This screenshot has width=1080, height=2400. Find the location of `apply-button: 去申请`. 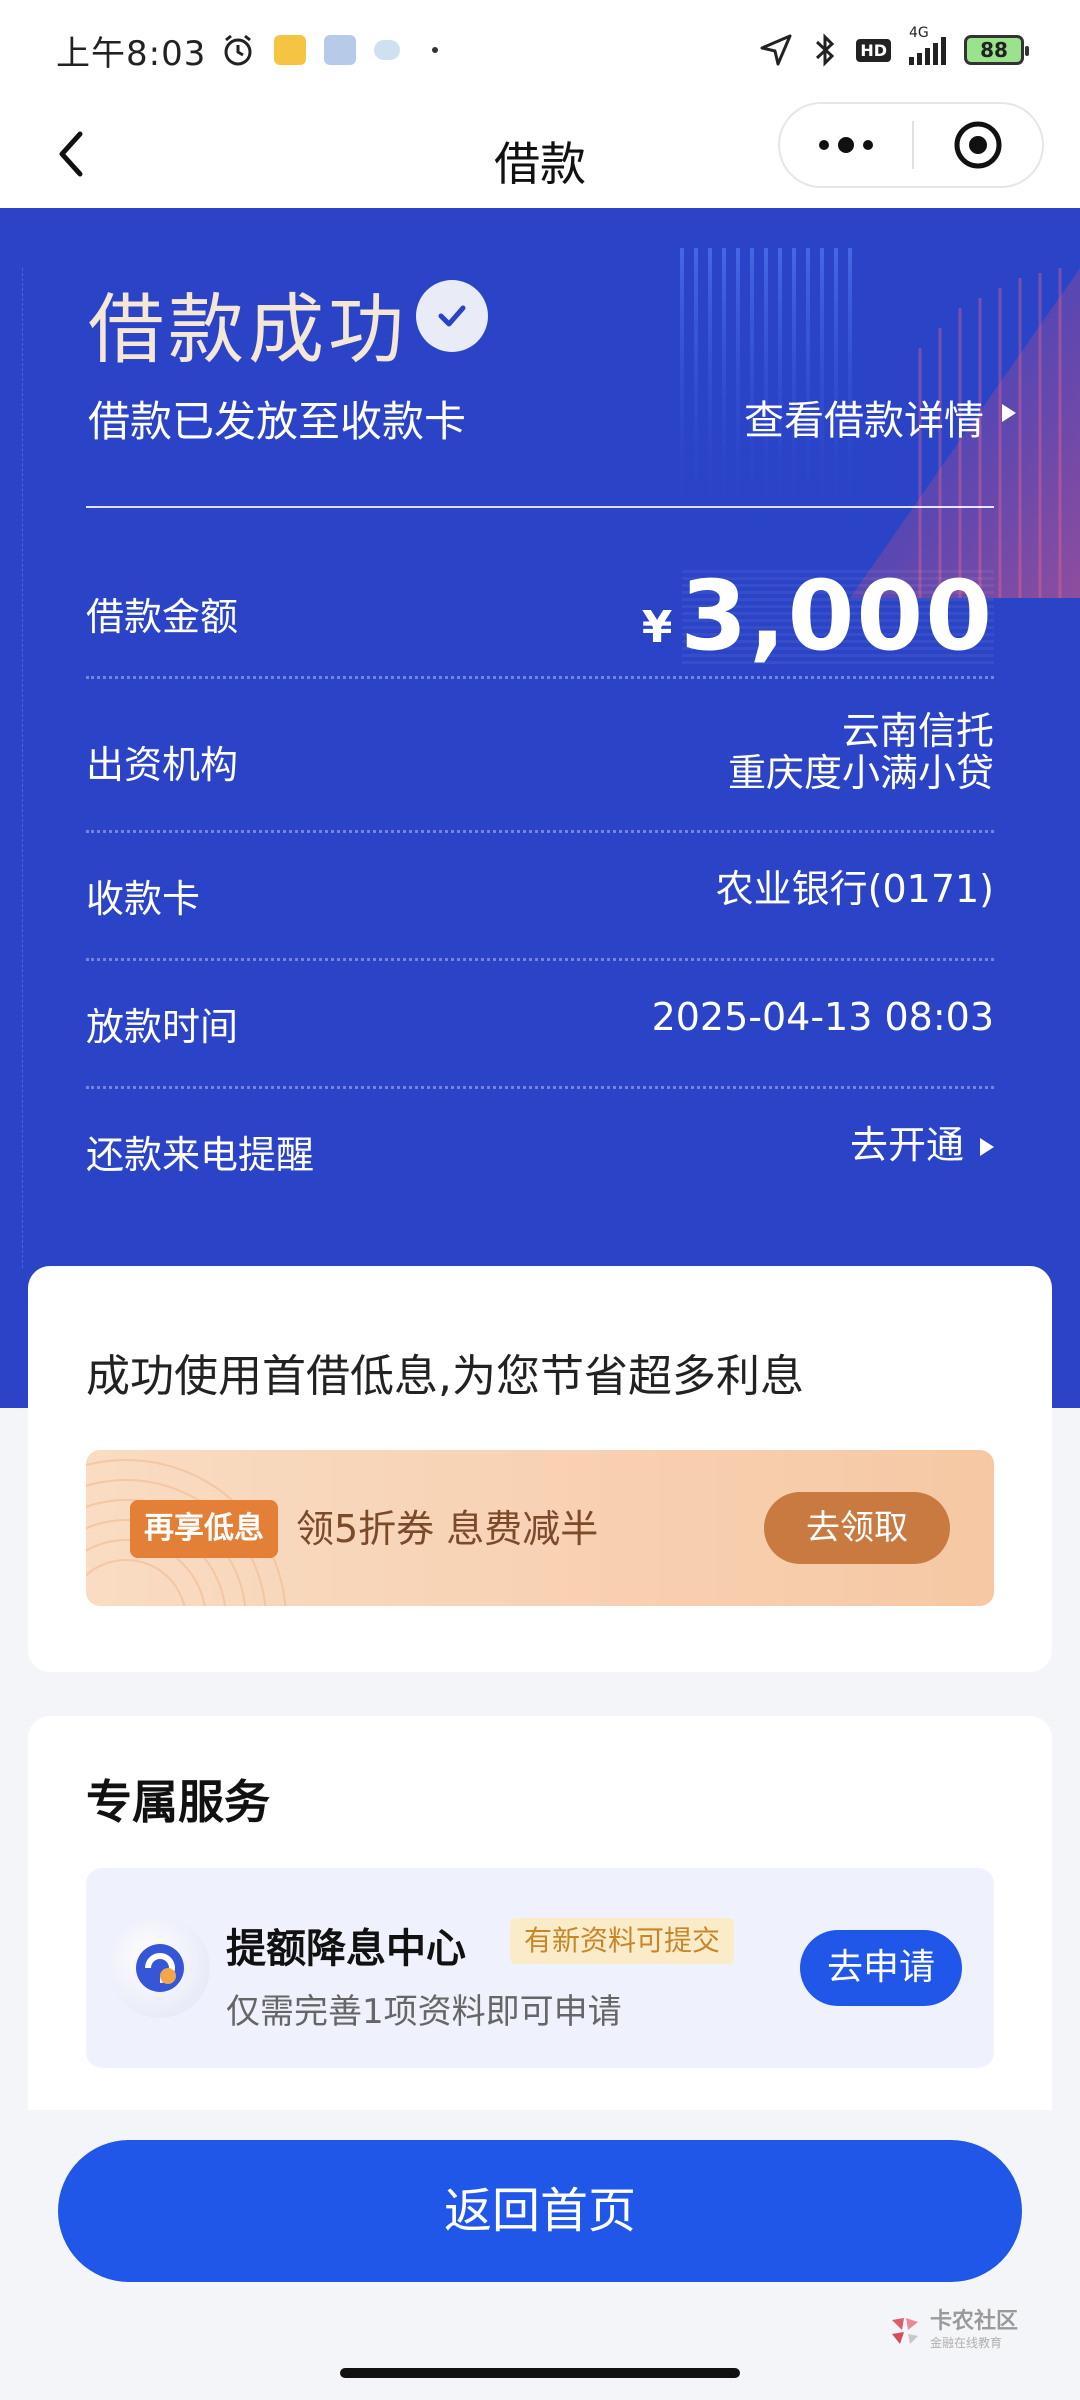

apply-button: 去申请 is located at coordinates (881, 1968).